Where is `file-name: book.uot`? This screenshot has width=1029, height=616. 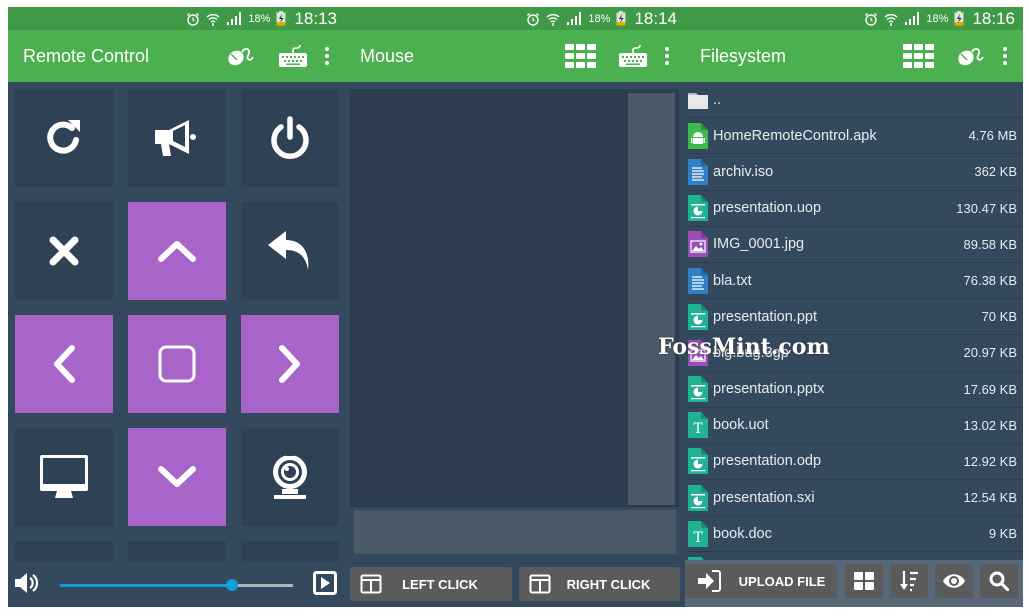 file-name: book.uot is located at coordinates (741, 425).